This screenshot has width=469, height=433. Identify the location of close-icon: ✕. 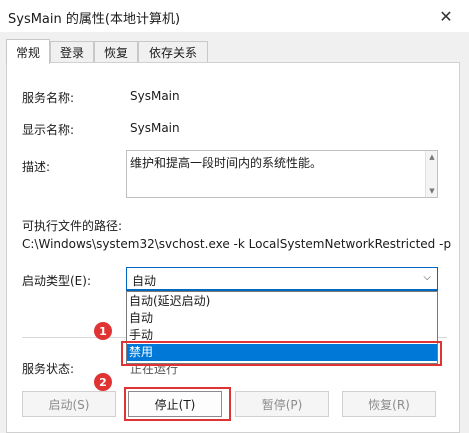
(446, 16).